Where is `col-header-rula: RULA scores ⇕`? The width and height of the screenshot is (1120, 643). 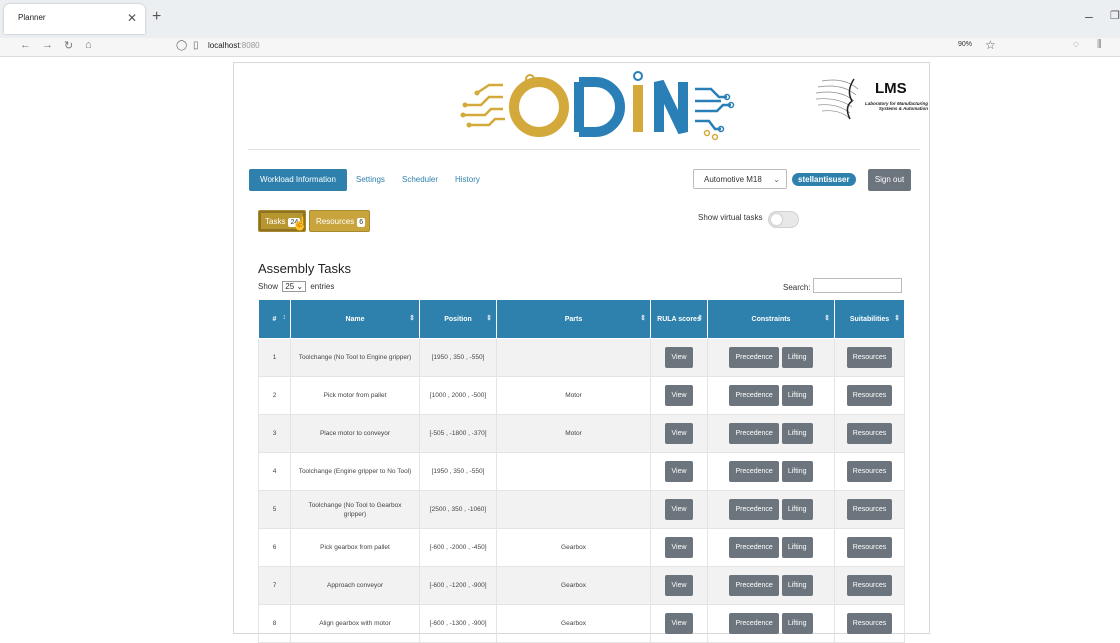
col-header-rula: RULA scores ⇕ is located at coordinates (679, 319).